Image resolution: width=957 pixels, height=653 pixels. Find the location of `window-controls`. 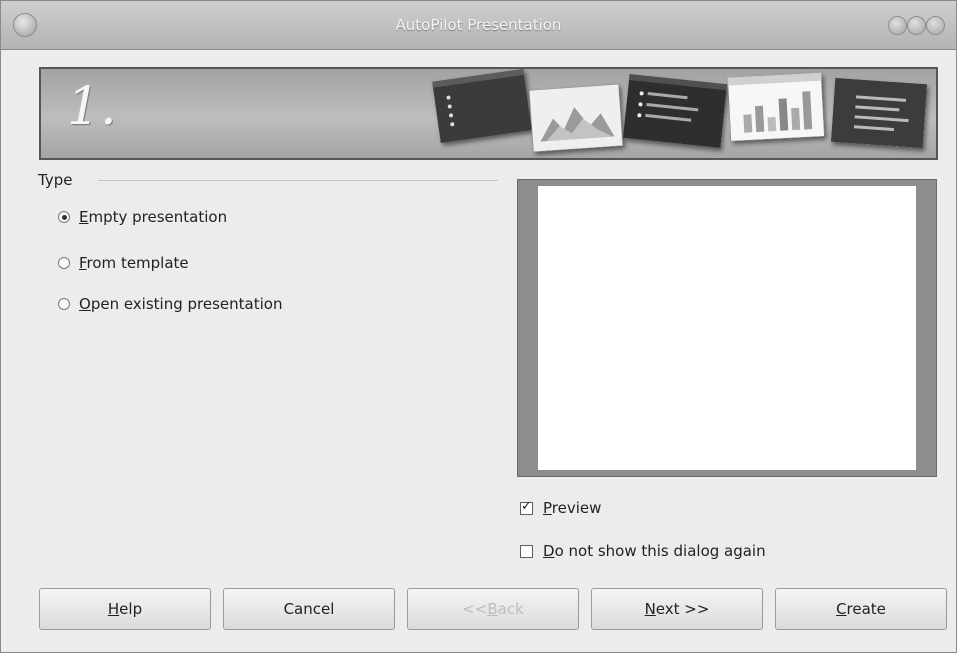

window-controls is located at coordinates (916, 25).